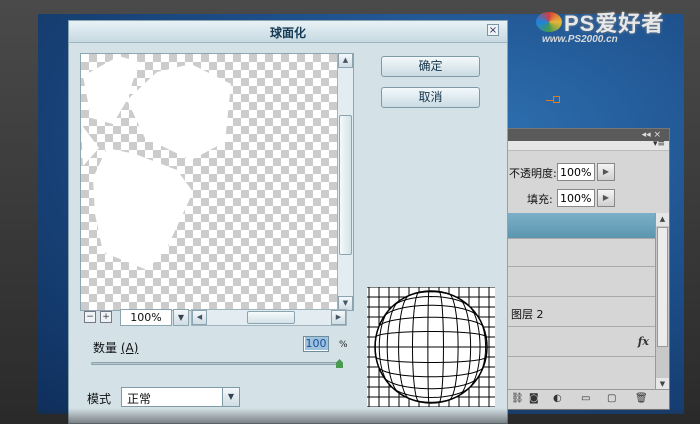  What do you see at coordinates (582, 342) in the screenshot?
I see `layer-row-effects: fx` at bounding box center [582, 342].